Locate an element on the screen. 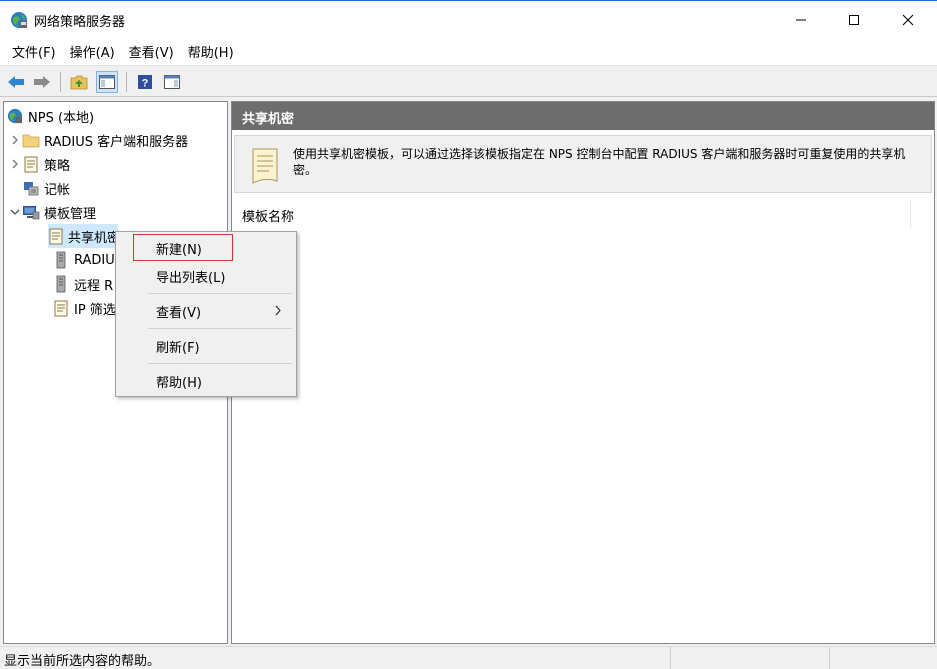  title-bar: 网络策略服务器 is located at coordinates (468, 19).